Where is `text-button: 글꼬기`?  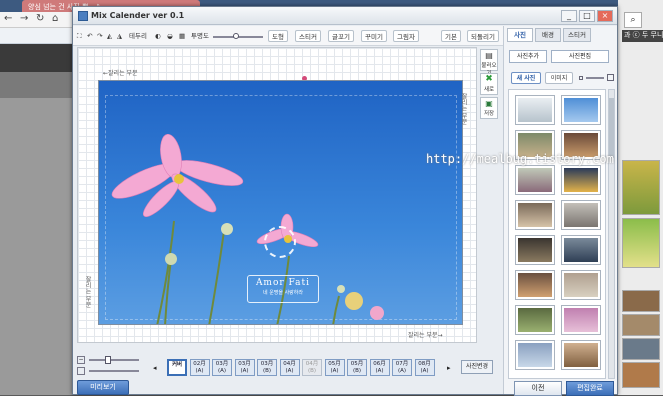 text-button: 글꼬기 is located at coordinates (341, 36).